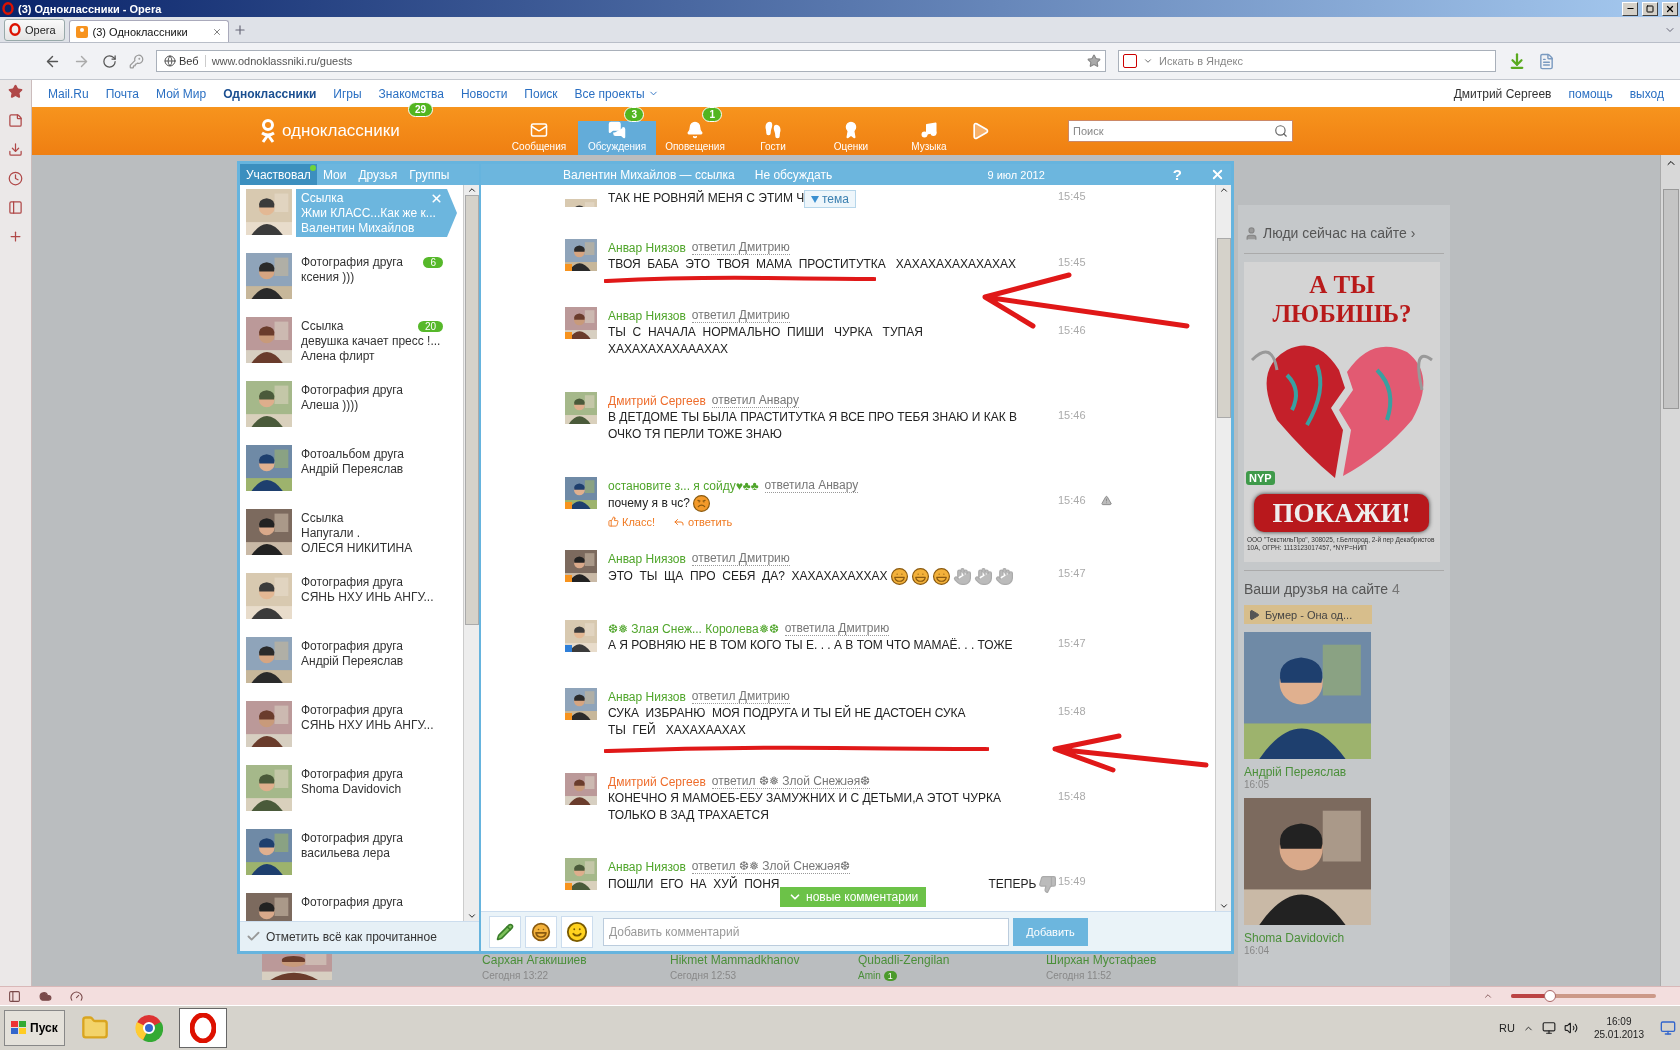 The image size is (1680, 1050). I want to click on discussion-item: Ссылка Напугали . ОЛЕСЯ НИКИТИНА, so click(376, 533).